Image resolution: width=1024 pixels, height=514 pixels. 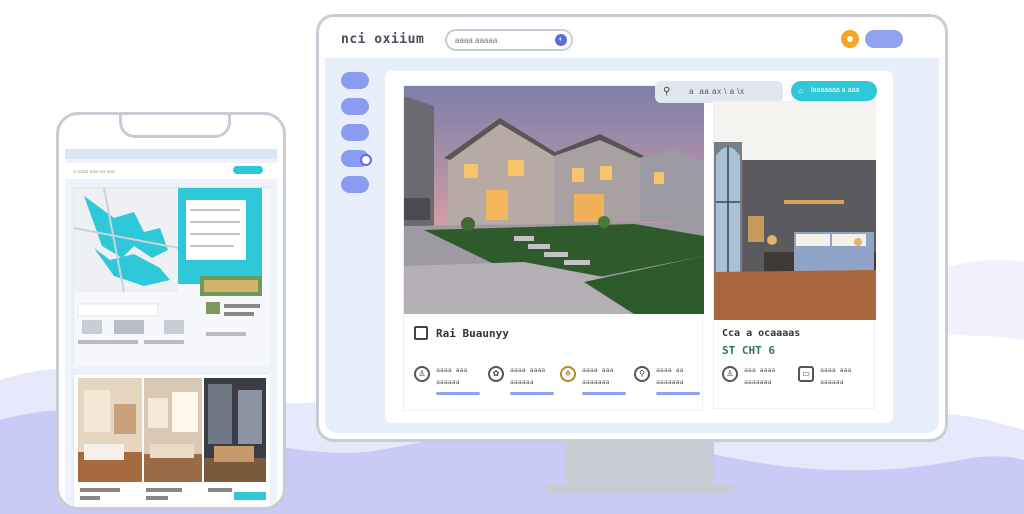 I want to click on feature-item: ♙ aaa aaaa aaaaaaa, so click(x=757, y=381).